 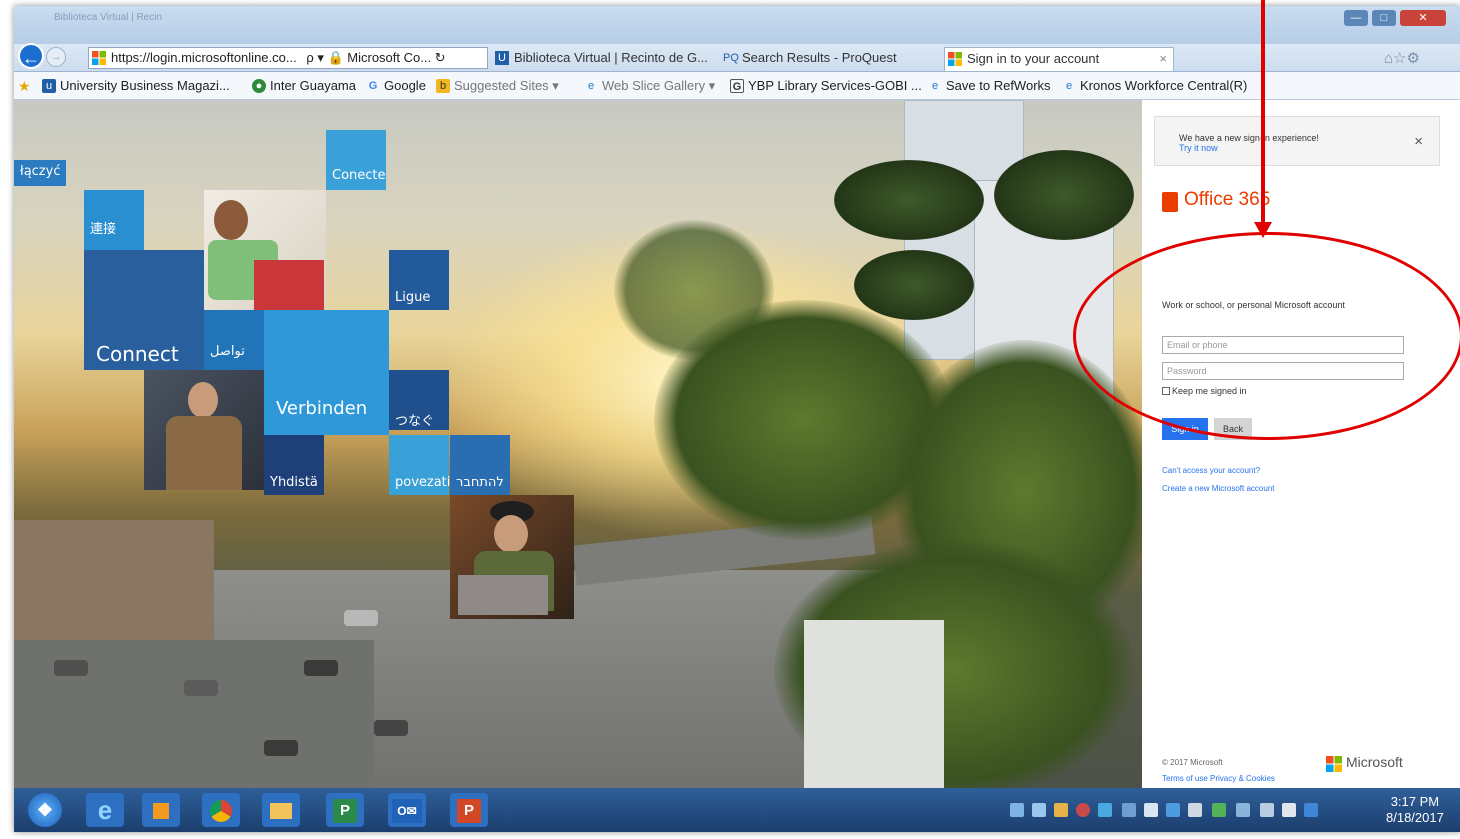 I want to click on create-account-link: Create a new Microsoft account, so click(x=1218, y=488).